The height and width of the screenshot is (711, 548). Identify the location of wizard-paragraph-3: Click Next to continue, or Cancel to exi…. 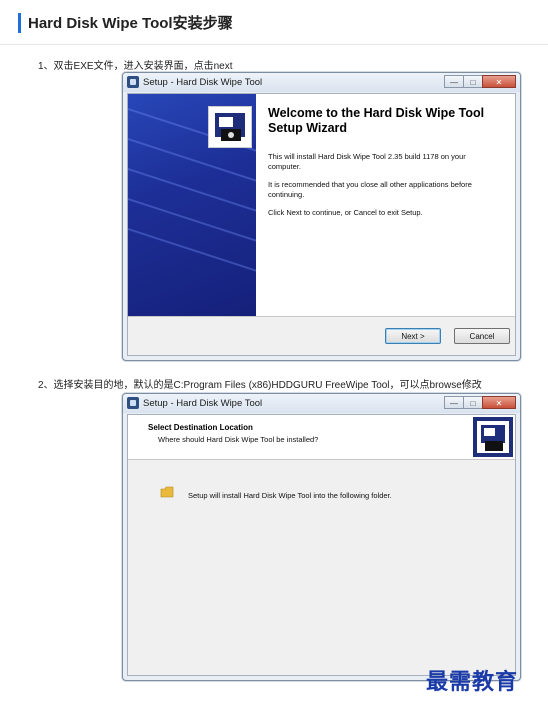
(345, 212).